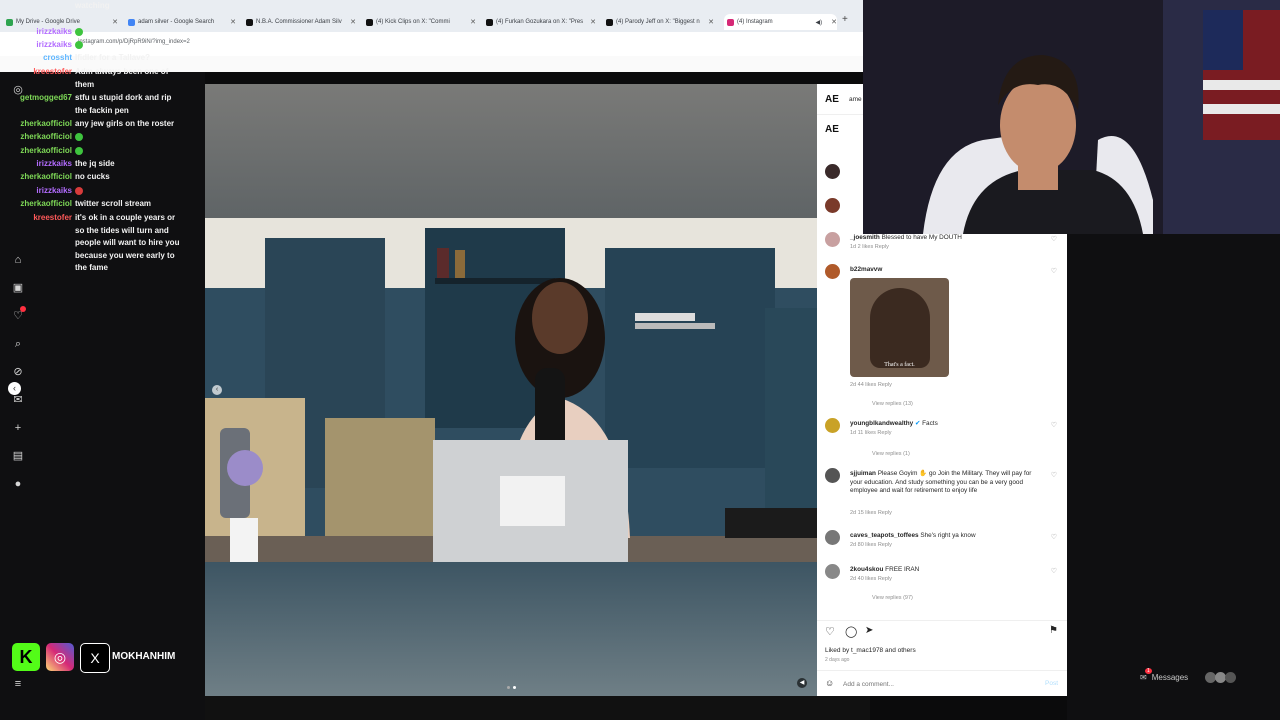 The image size is (1280, 720). I want to click on emoji-icon: ☺, so click(829, 683).